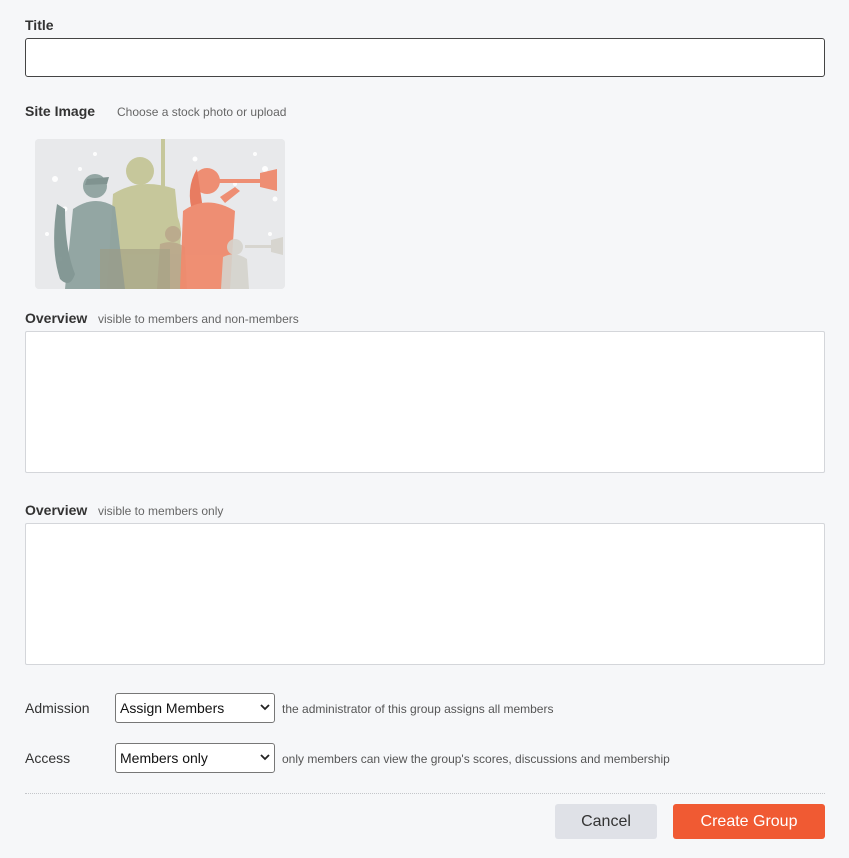 The image size is (849, 858). Describe the element at coordinates (749, 821) in the screenshot. I see `create-group-button: Create Group` at that location.